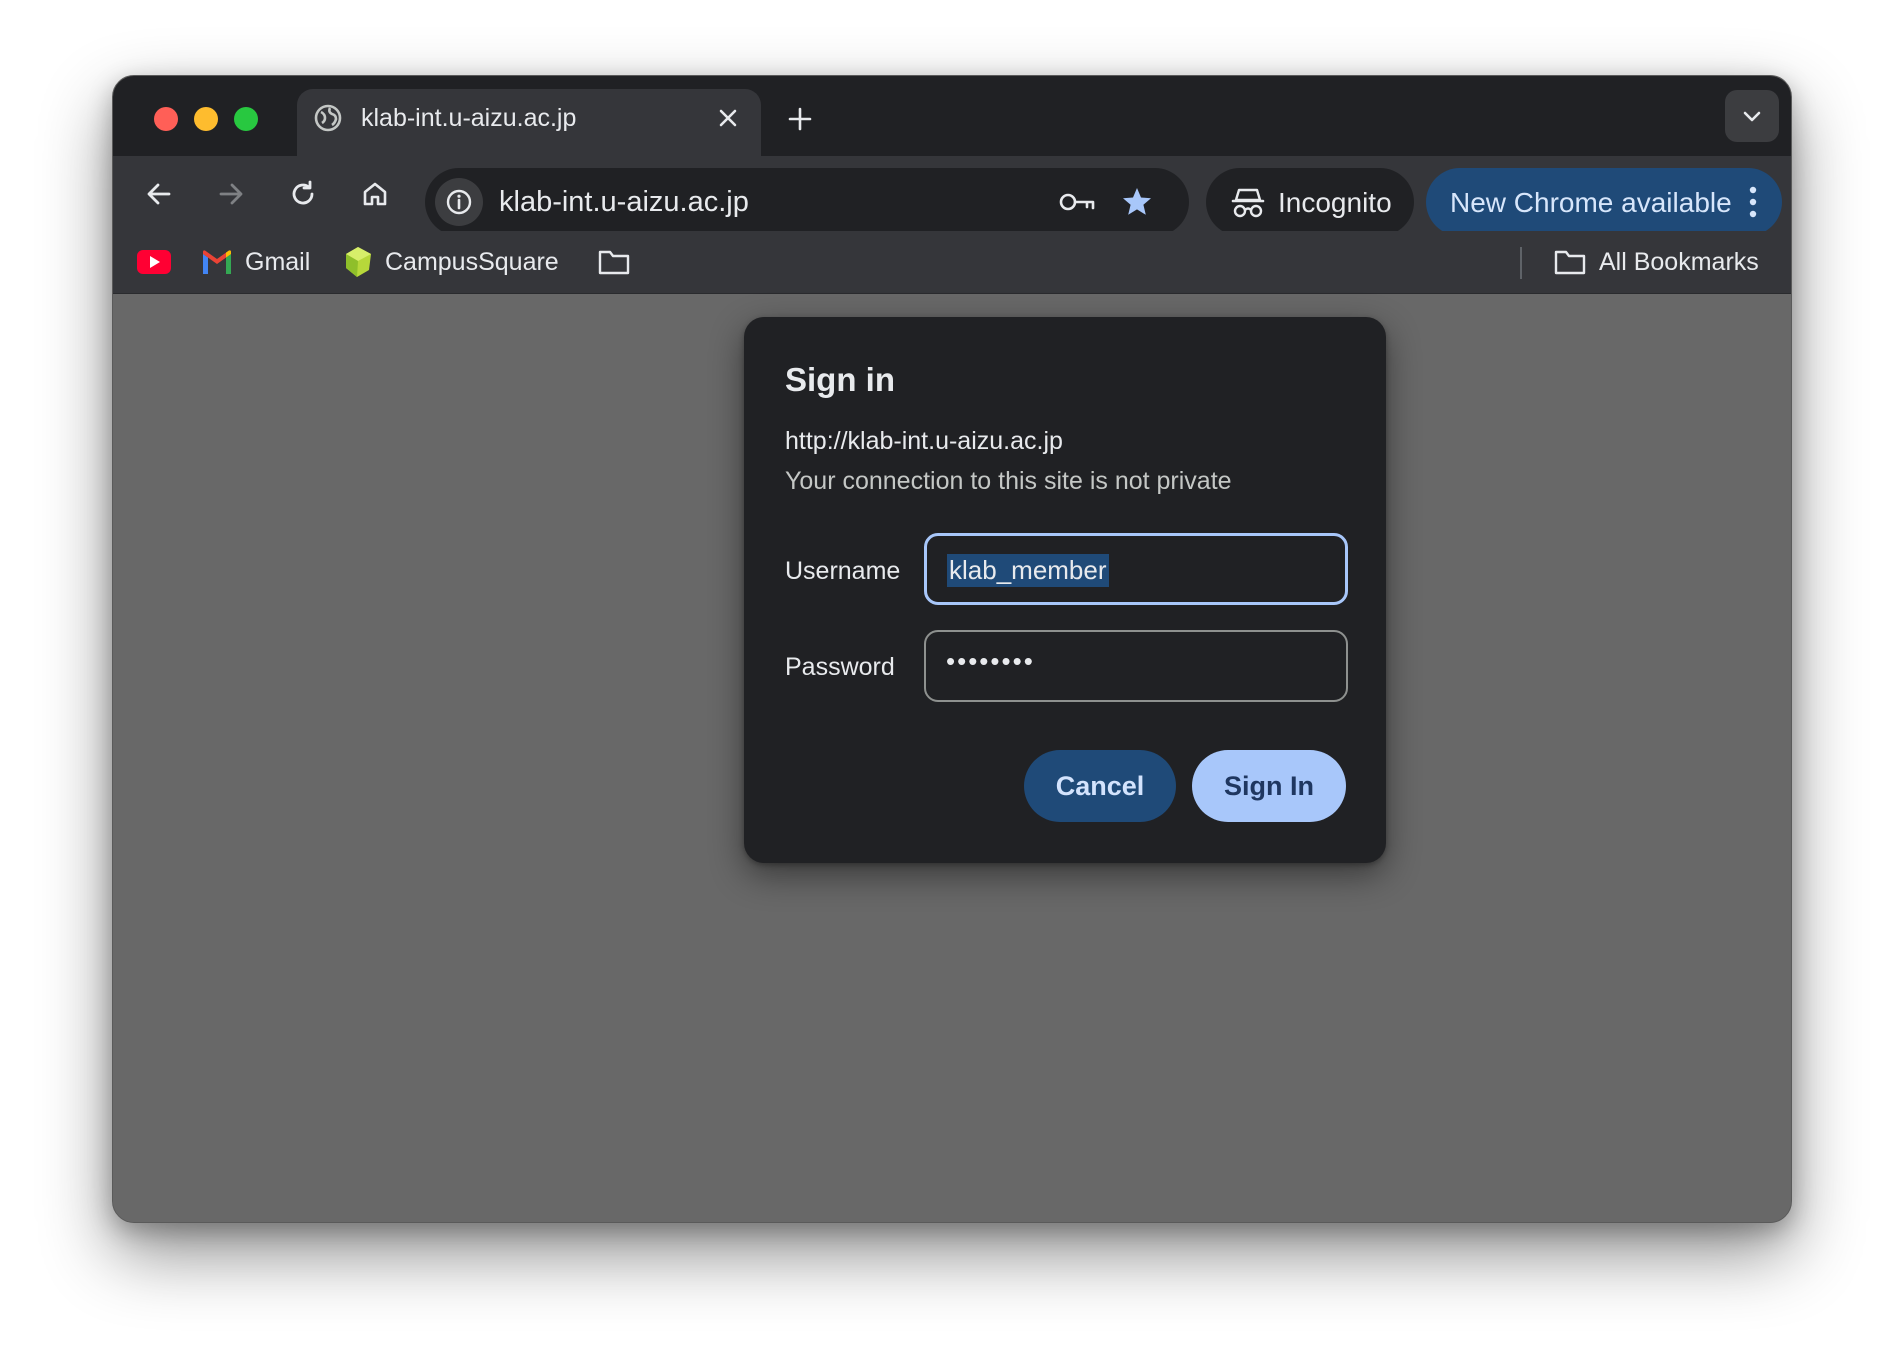 The image size is (1904, 1372). Describe the element at coordinates (1077, 204) in the screenshot. I see `password-key-icon` at that location.